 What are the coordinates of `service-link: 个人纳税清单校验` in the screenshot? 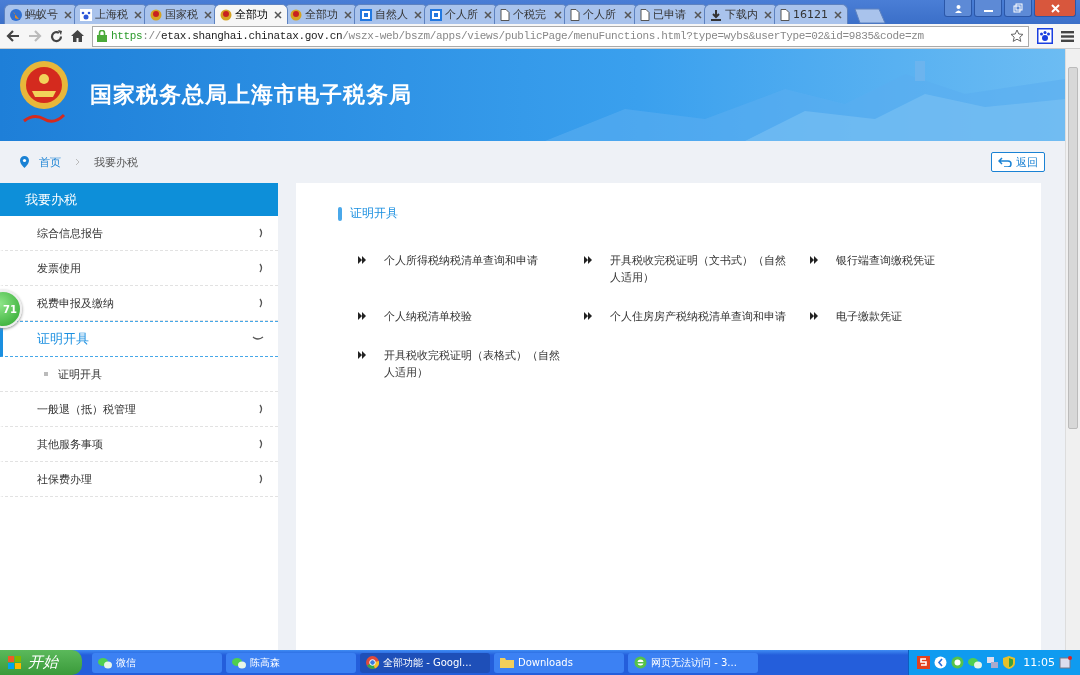 It's located at (476, 316).